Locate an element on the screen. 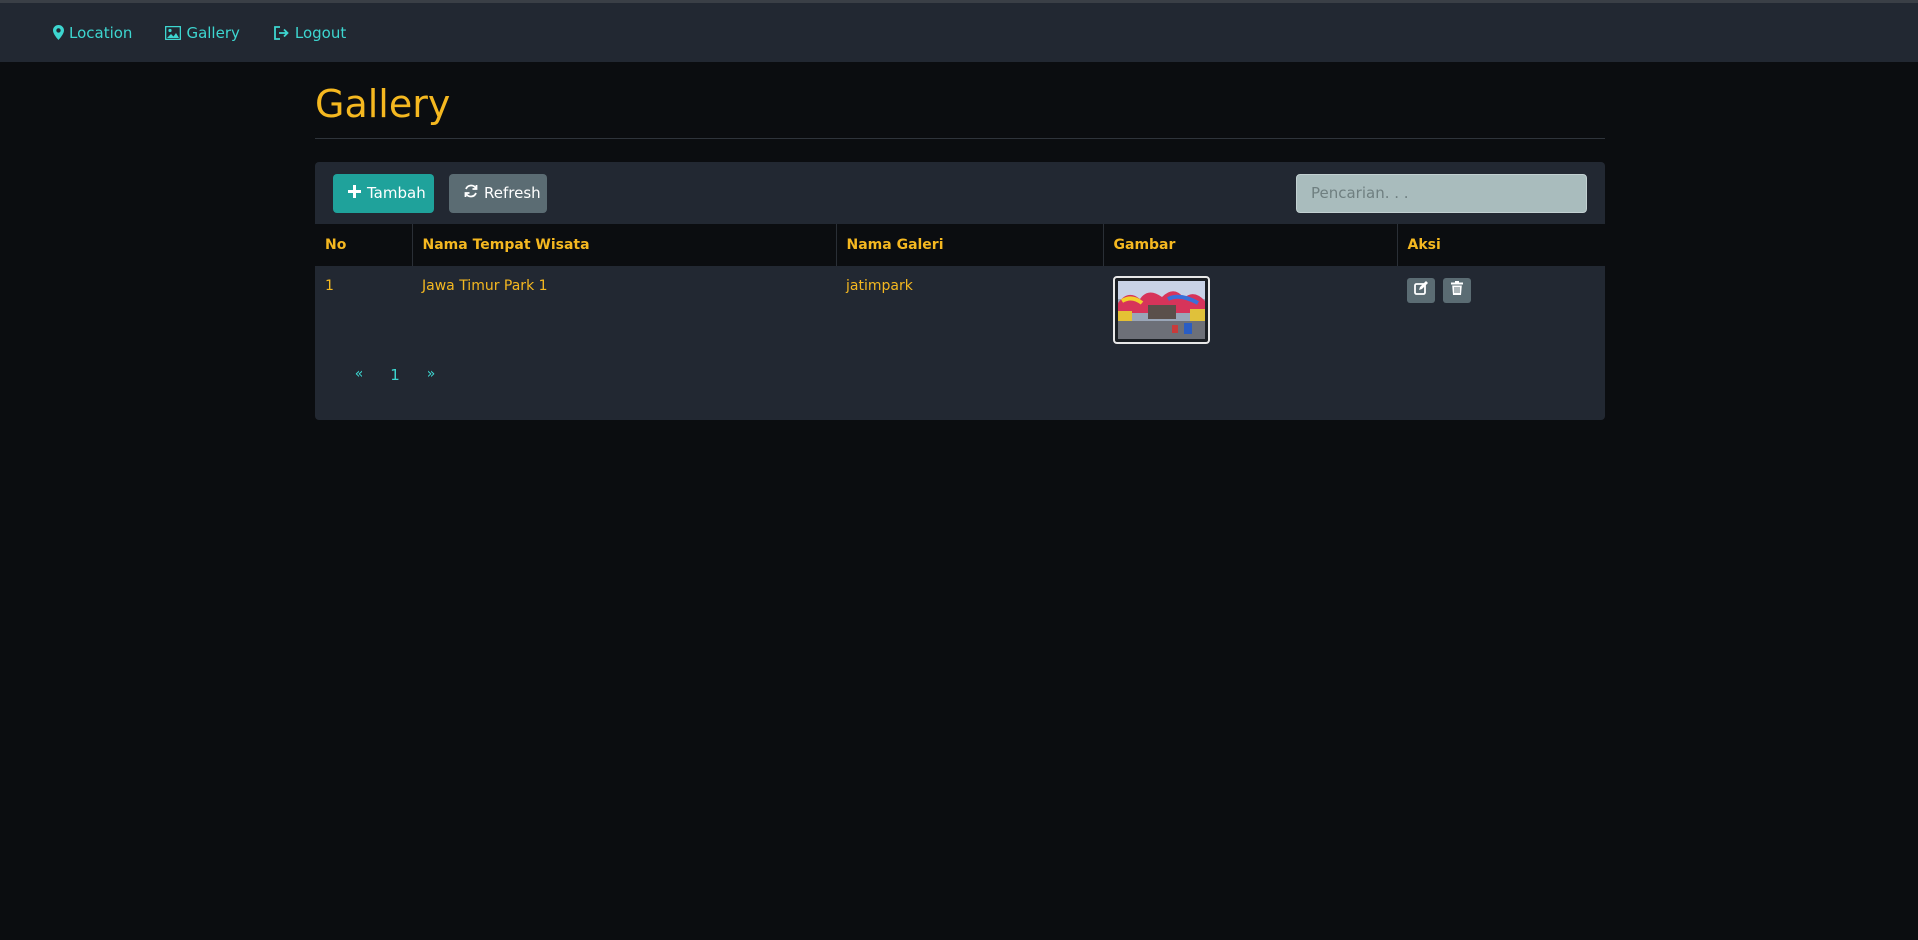 Image resolution: width=1918 pixels, height=940 pixels. header-nama-tempat-wisata: Nama Tempat Wisata is located at coordinates (624, 244).